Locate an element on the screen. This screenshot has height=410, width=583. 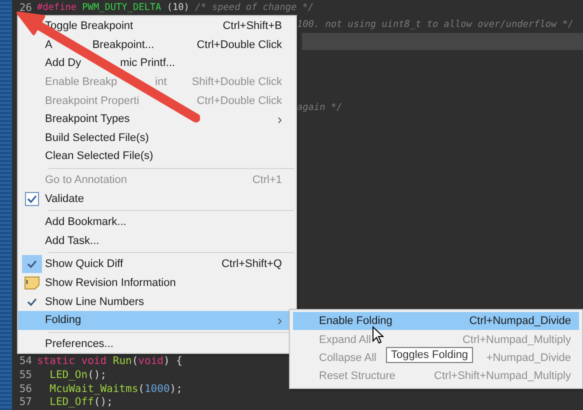
line-number: 57 is located at coordinates (25, 403).